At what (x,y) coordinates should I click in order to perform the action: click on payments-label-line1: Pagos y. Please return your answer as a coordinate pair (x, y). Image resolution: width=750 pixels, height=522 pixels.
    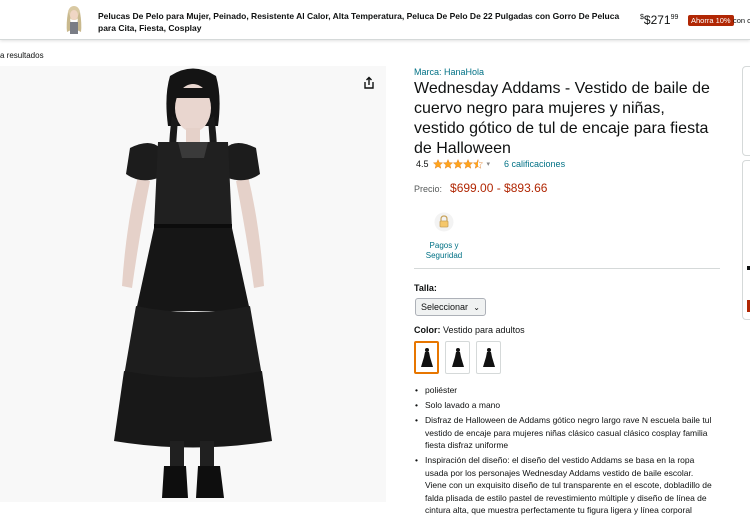
    Looking at the image, I should click on (444, 245).